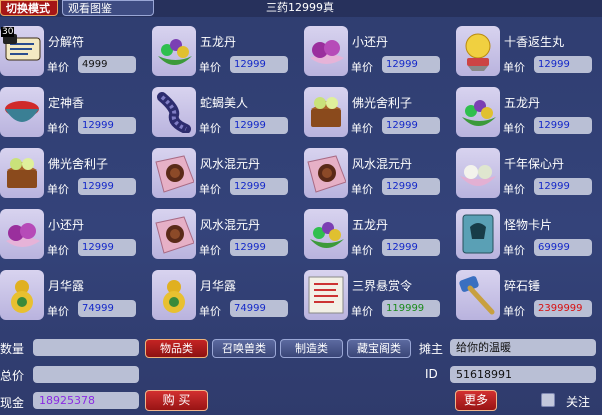 This screenshot has height=415, width=602. Describe the element at coordinates (476, 400) in the screenshot. I see `more-button: 更多` at that location.